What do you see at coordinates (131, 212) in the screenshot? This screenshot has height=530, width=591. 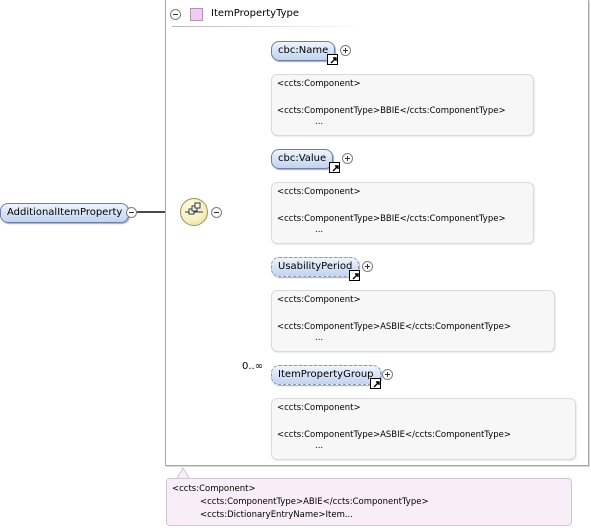 I see `root-collapse-icon` at bounding box center [131, 212].